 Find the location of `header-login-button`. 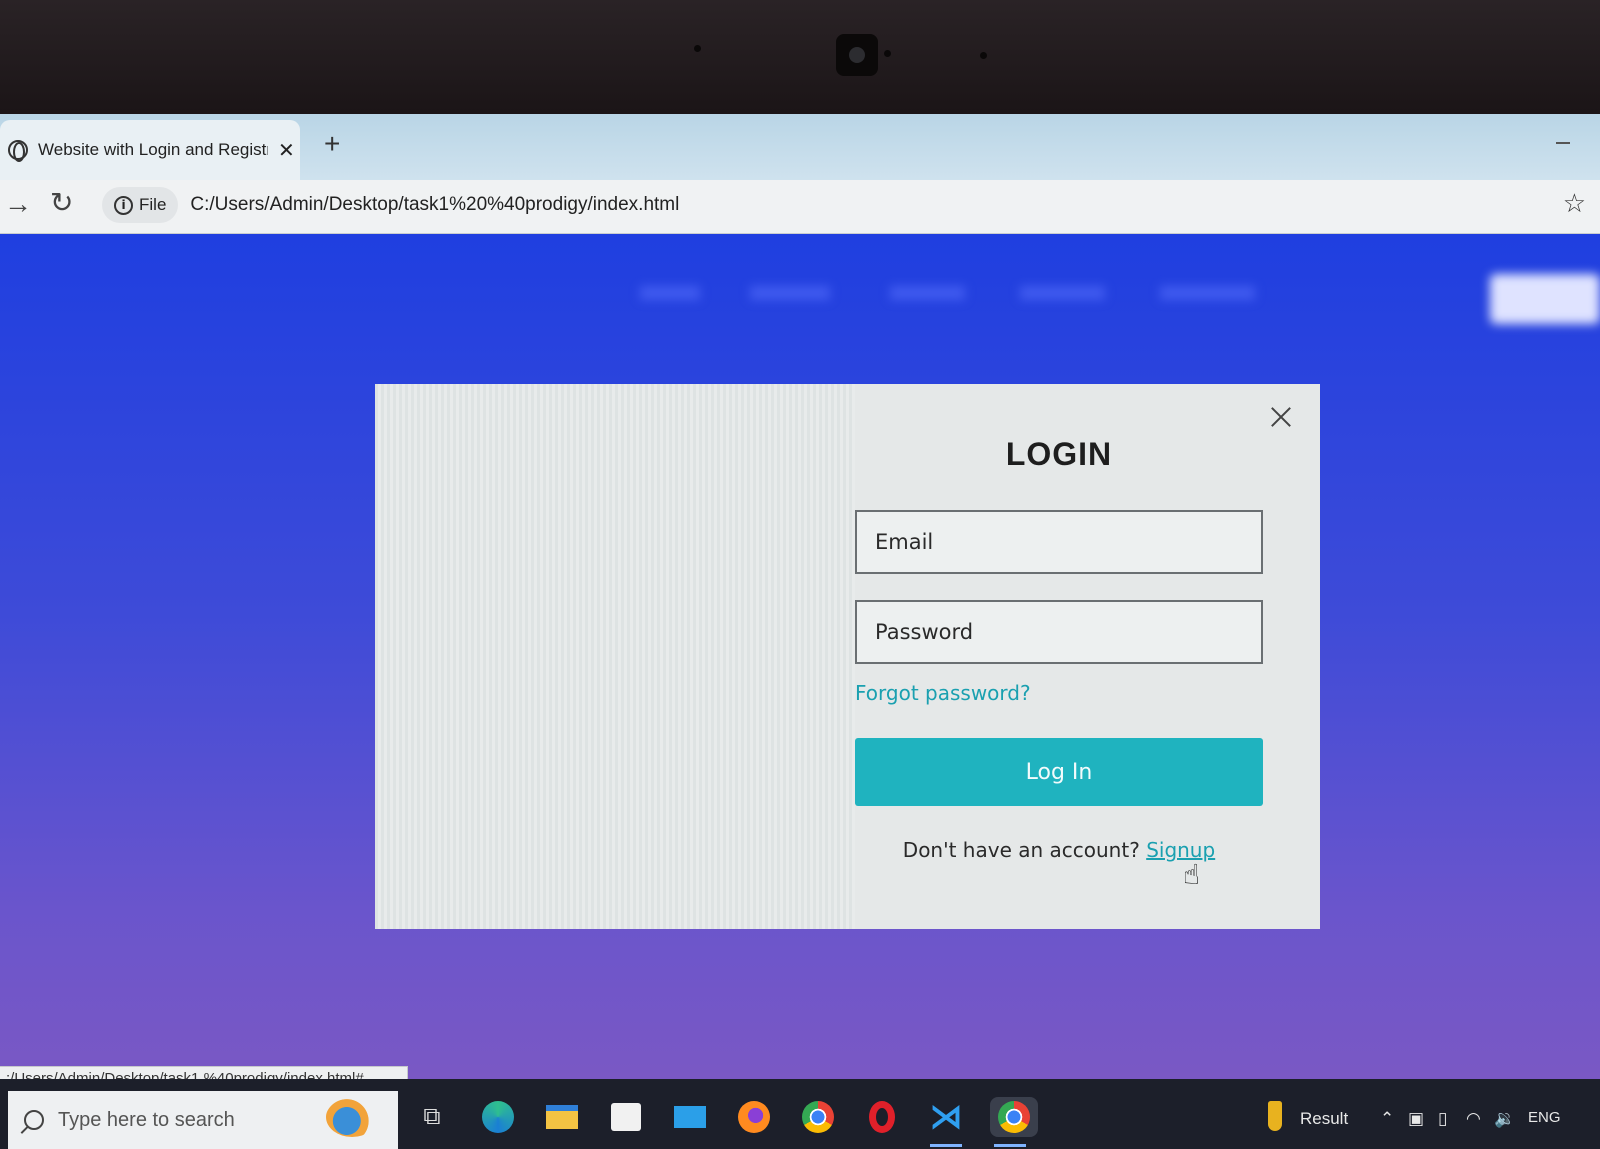

header-login-button is located at coordinates (1545, 299).